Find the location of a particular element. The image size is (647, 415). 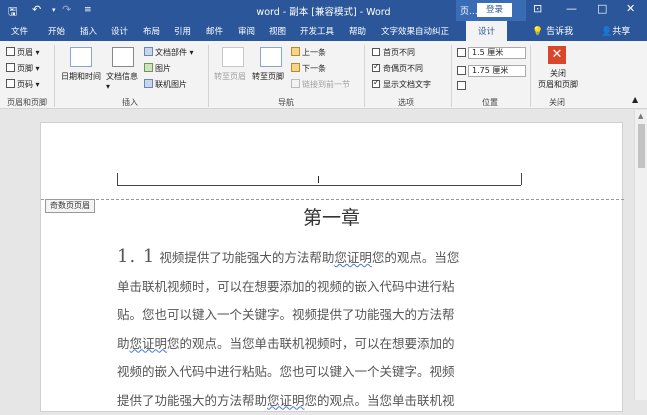

footer-position-spinner: 1.75 厘米 is located at coordinates (497, 71).